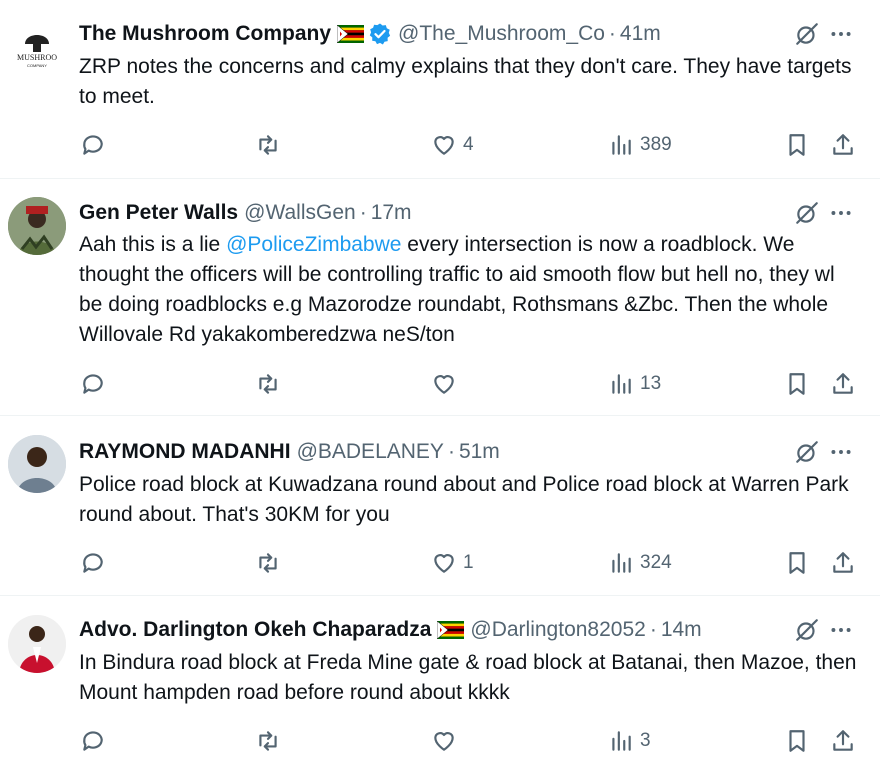  What do you see at coordinates (255, 630) in the screenshot?
I see `display-name: Advo. Darlington Okeh Chaparadza` at bounding box center [255, 630].